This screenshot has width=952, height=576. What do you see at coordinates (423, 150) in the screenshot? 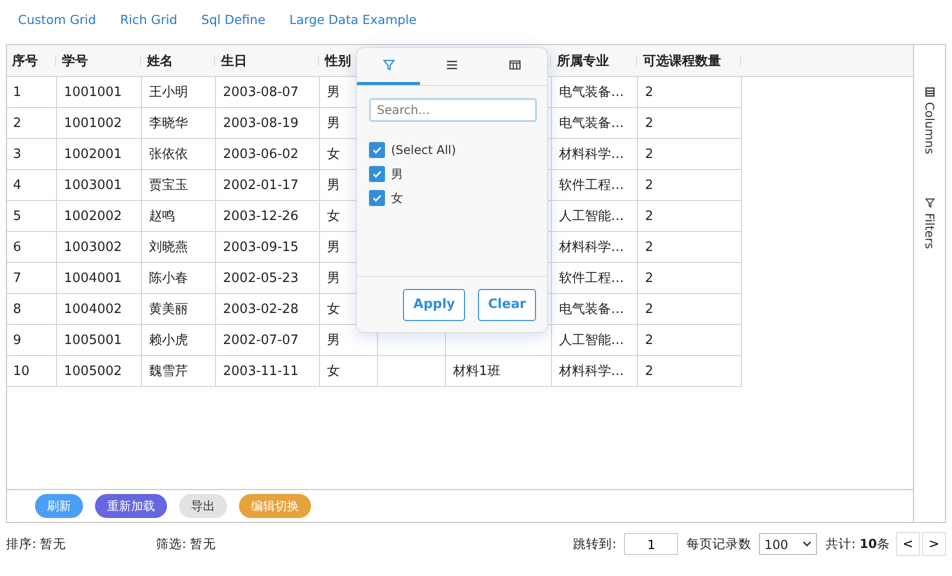
I see `option-label: (Select All)` at bounding box center [423, 150].